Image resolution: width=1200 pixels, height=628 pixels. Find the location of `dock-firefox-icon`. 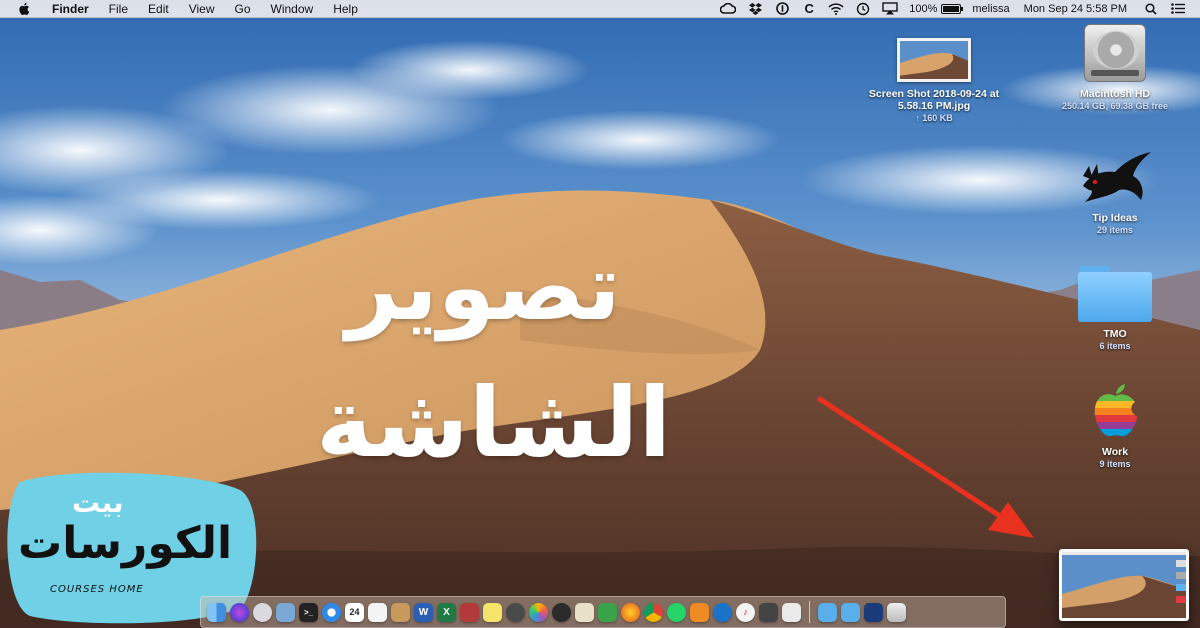

dock-firefox-icon is located at coordinates (630, 612).